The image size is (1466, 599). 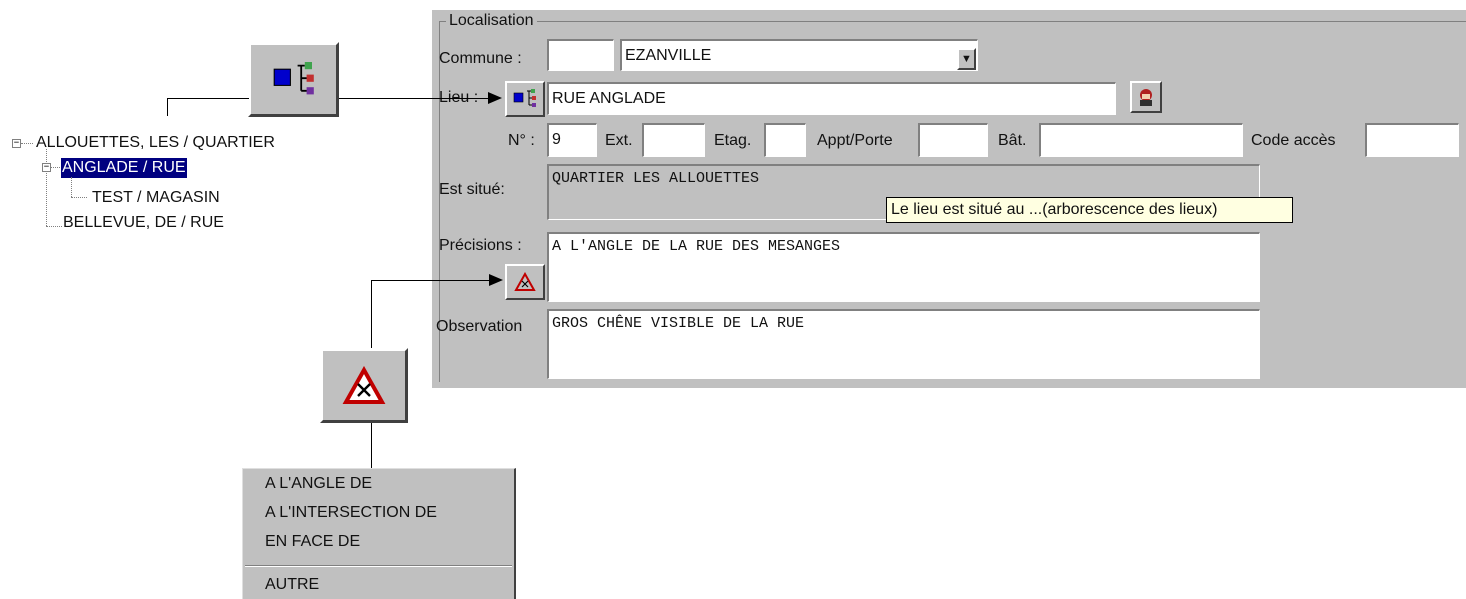 What do you see at coordinates (733, 140) in the screenshot?
I see `etag-label: Etag.` at bounding box center [733, 140].